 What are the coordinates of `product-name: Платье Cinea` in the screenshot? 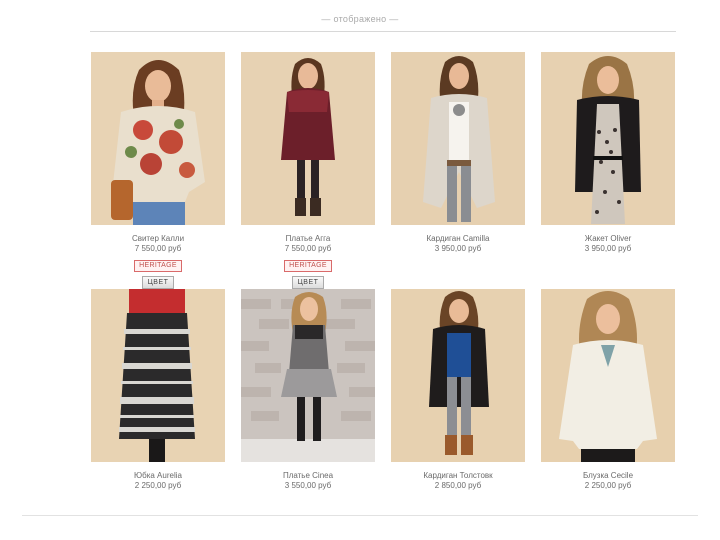 It's located at (308, 476).